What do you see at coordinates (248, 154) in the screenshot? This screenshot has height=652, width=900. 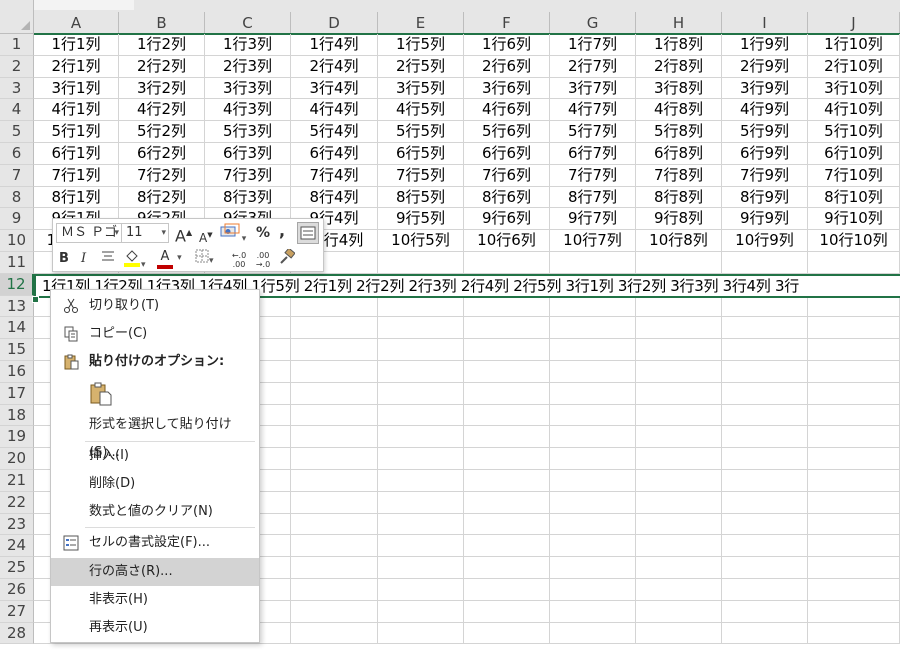 I see `cell: 6行3列` at bounding box center [248, 154].